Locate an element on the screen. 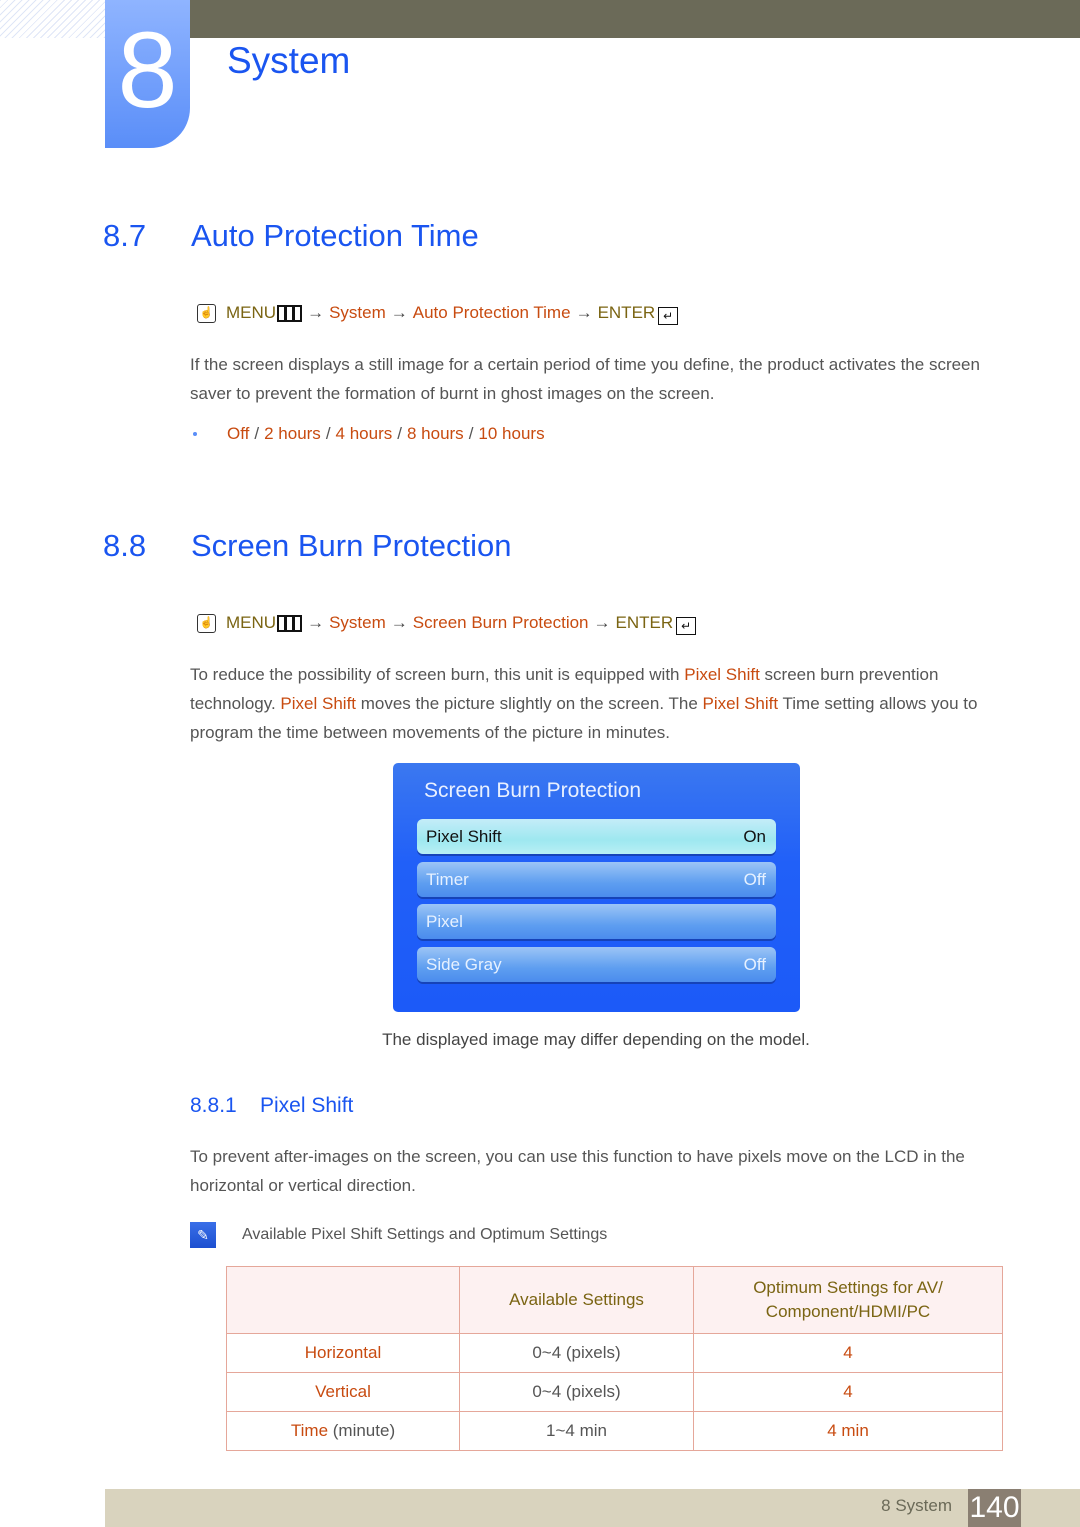 Image resolution: width=1080 pixels, height=1527 pixels. table-header is located at coordinates (343, 1300).